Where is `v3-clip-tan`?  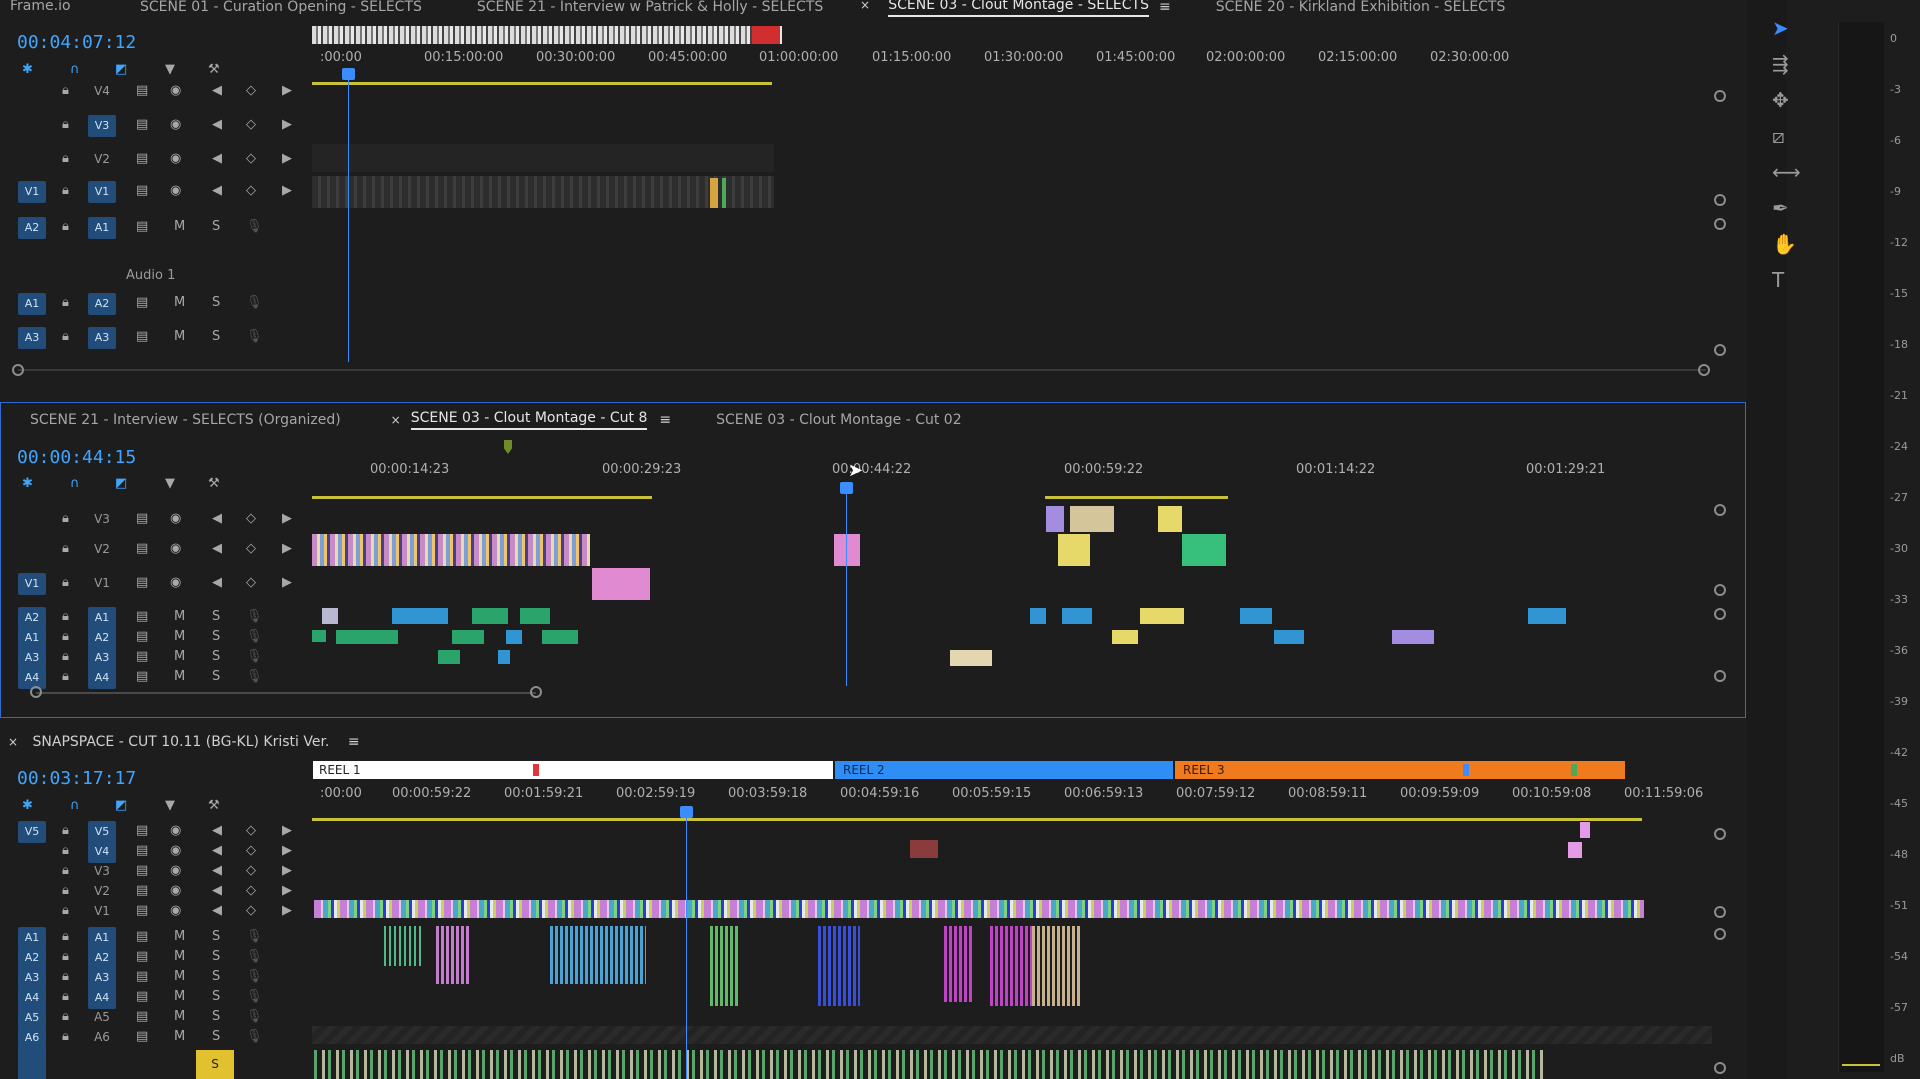 v3-clip-tan is located at coordinates (1092, 519).